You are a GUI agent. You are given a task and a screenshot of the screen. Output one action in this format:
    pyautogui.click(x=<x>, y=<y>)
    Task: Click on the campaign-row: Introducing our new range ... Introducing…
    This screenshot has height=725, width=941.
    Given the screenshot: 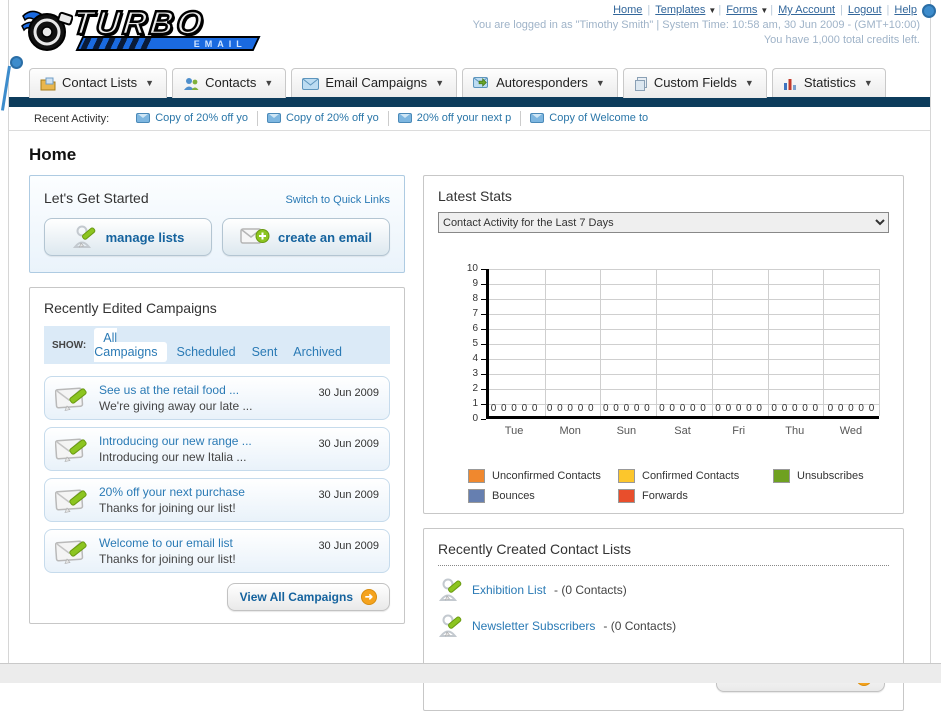 What is the action you would take?
    pyautogui.click(x=217, y=449)
    